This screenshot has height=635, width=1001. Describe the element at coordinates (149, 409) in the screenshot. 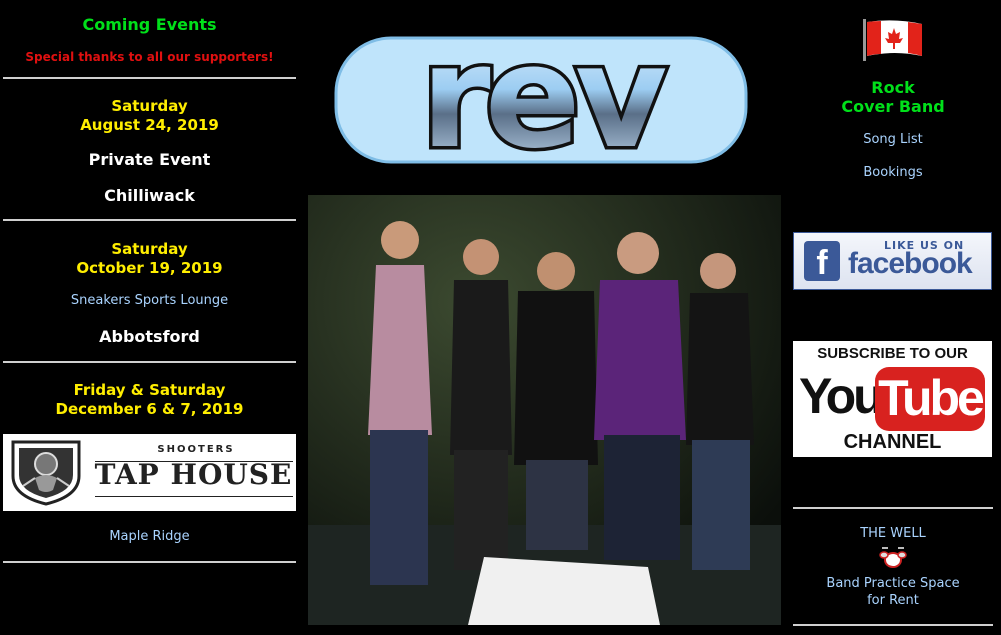

I see `event3-fulldate: December 6 & 7, 2019` at that location.